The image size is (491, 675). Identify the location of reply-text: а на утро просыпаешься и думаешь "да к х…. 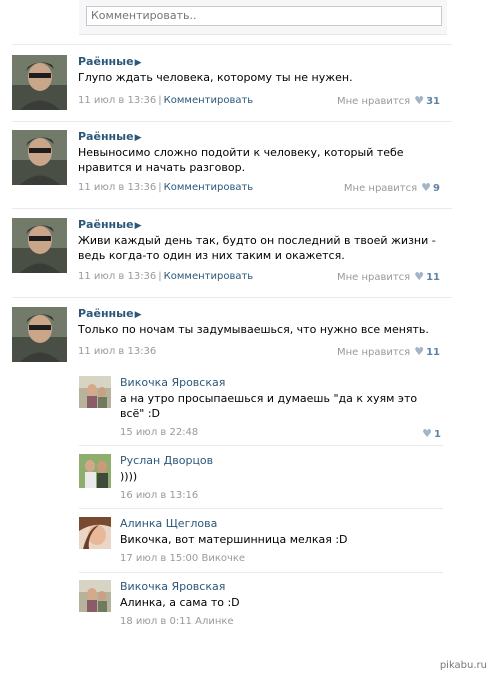
(269, 406).